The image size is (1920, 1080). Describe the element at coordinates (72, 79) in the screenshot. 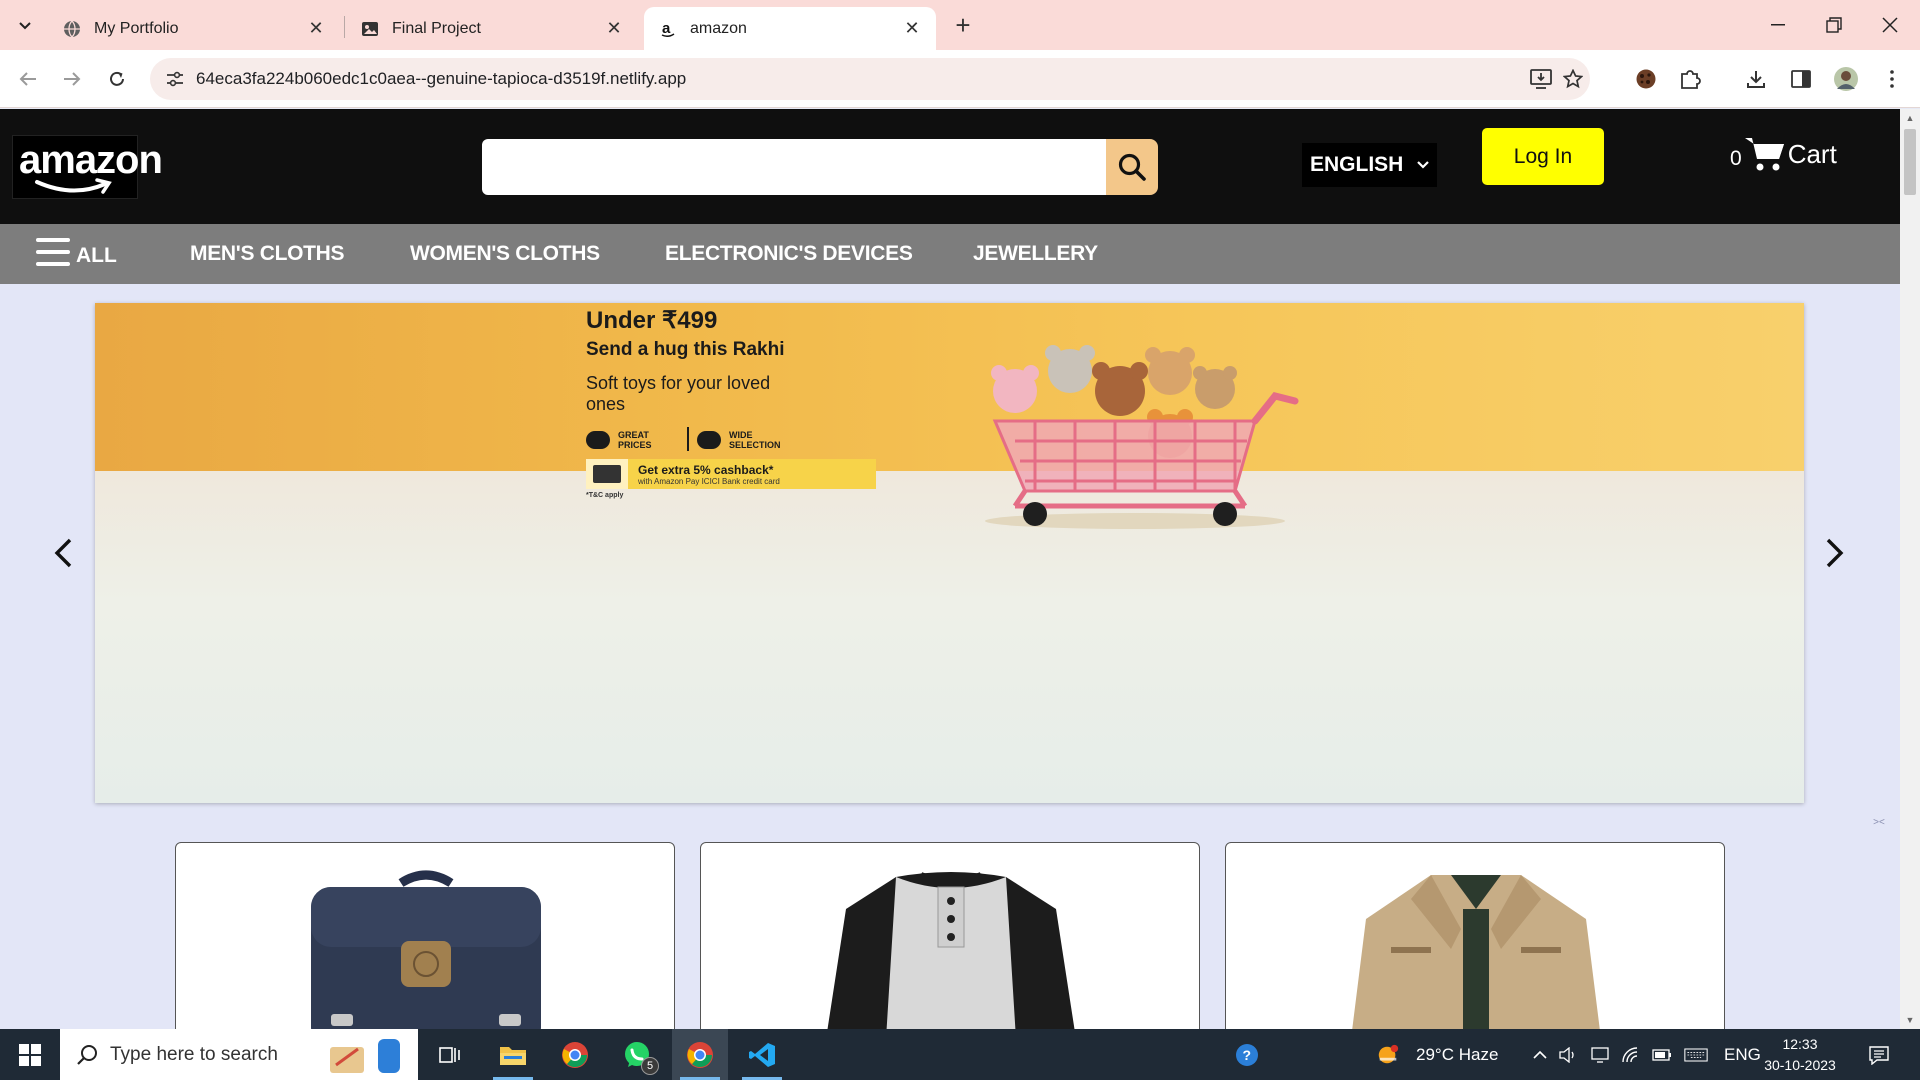

I see `forward-button` at that location.